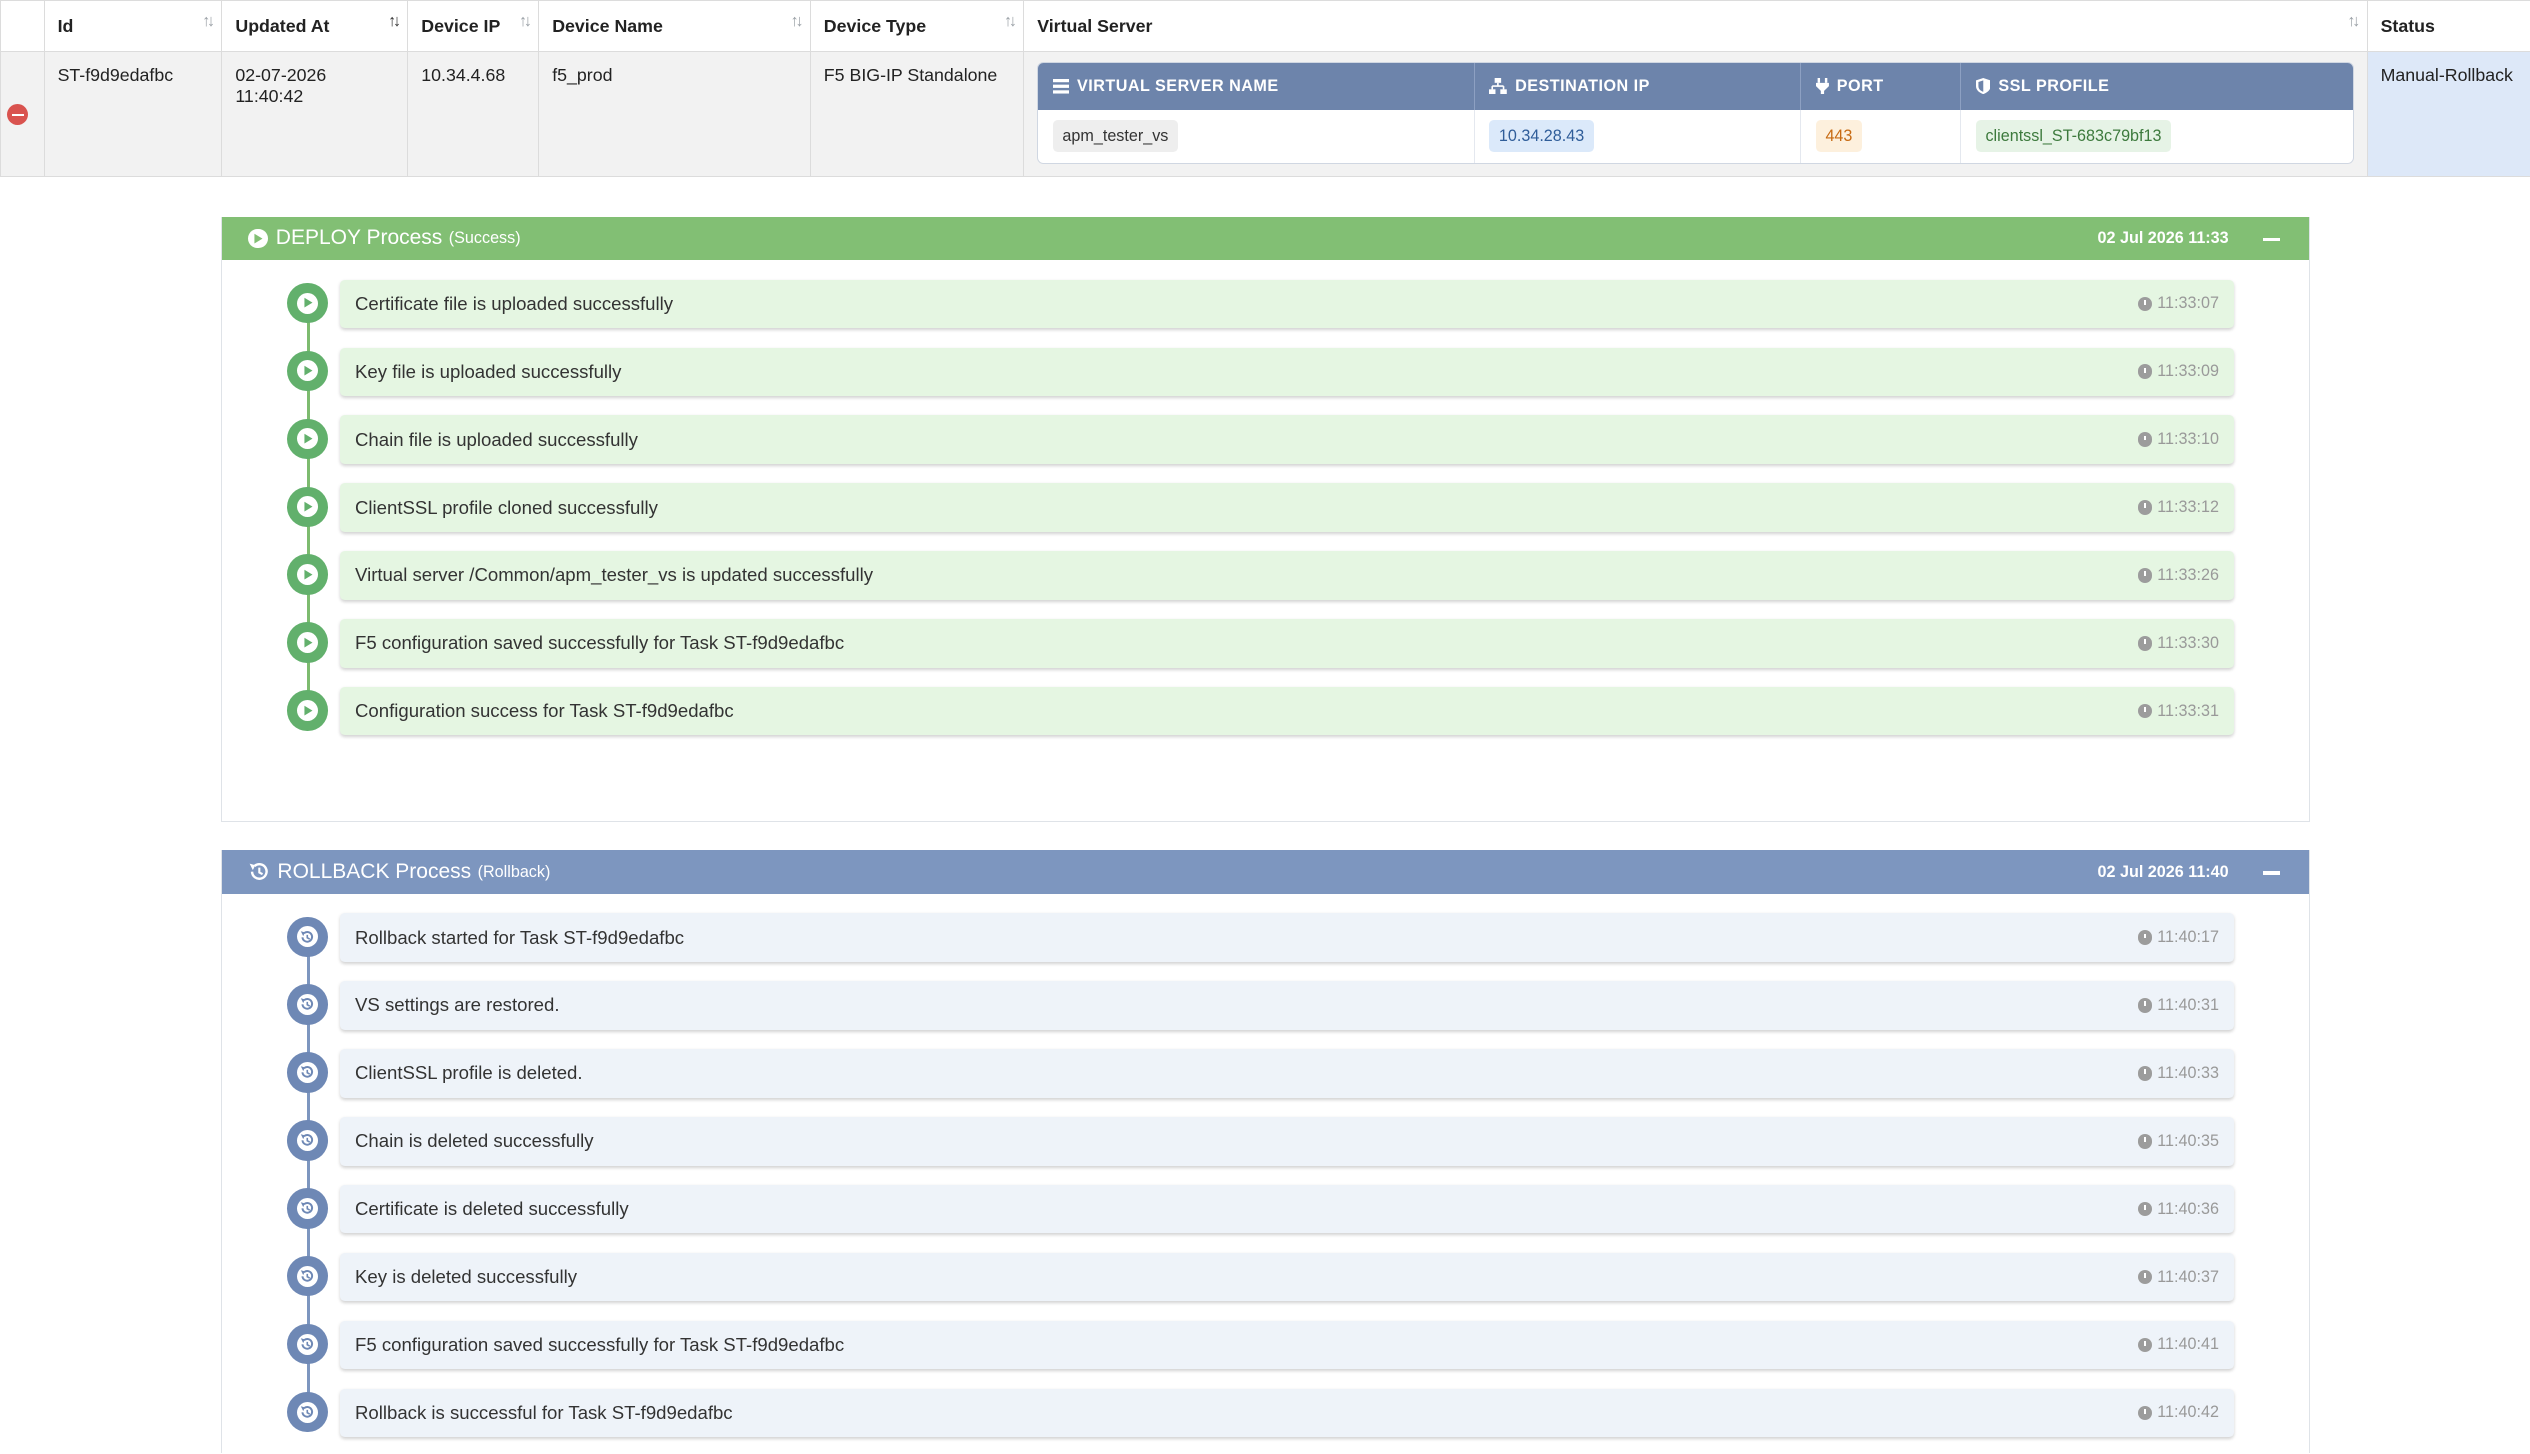 The height and width of the screenshot is (1454, 2530). What do you see at coordinates (1287, 1073) in the screenshot?
I see `step-message: ClientSSL profile is deleted. 11:40:33` at bounding box center [1287, 1073].